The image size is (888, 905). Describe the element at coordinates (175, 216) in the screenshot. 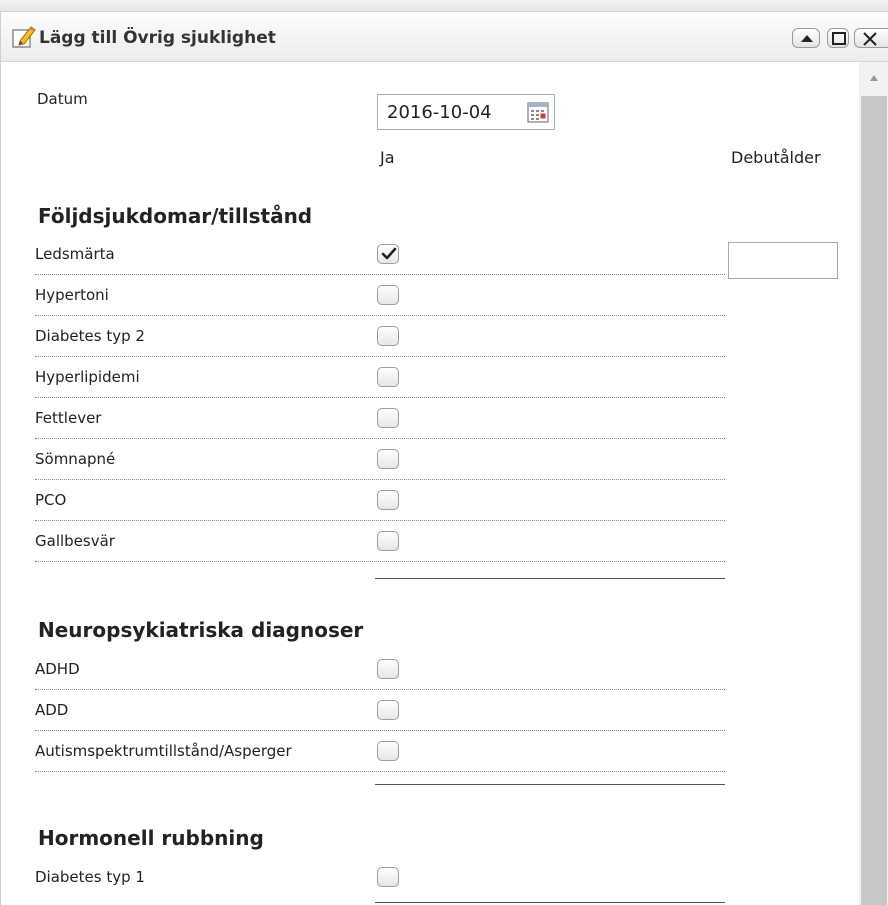

I see `section-title-foljdsjukdomar: Följdsjukdomar/tillstånd` at that location.